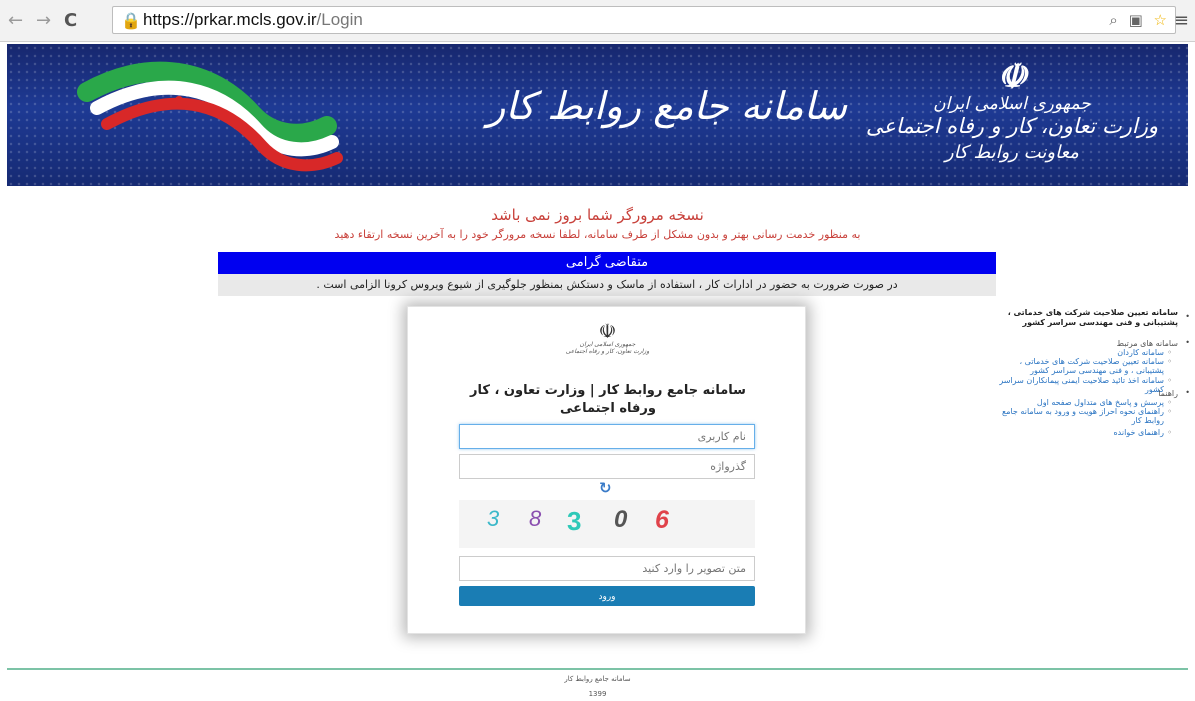  What do you see at coordinates (662, 520) in the screenshot?
I see `captcha-digit: 6` at bounding box center [662, 520].